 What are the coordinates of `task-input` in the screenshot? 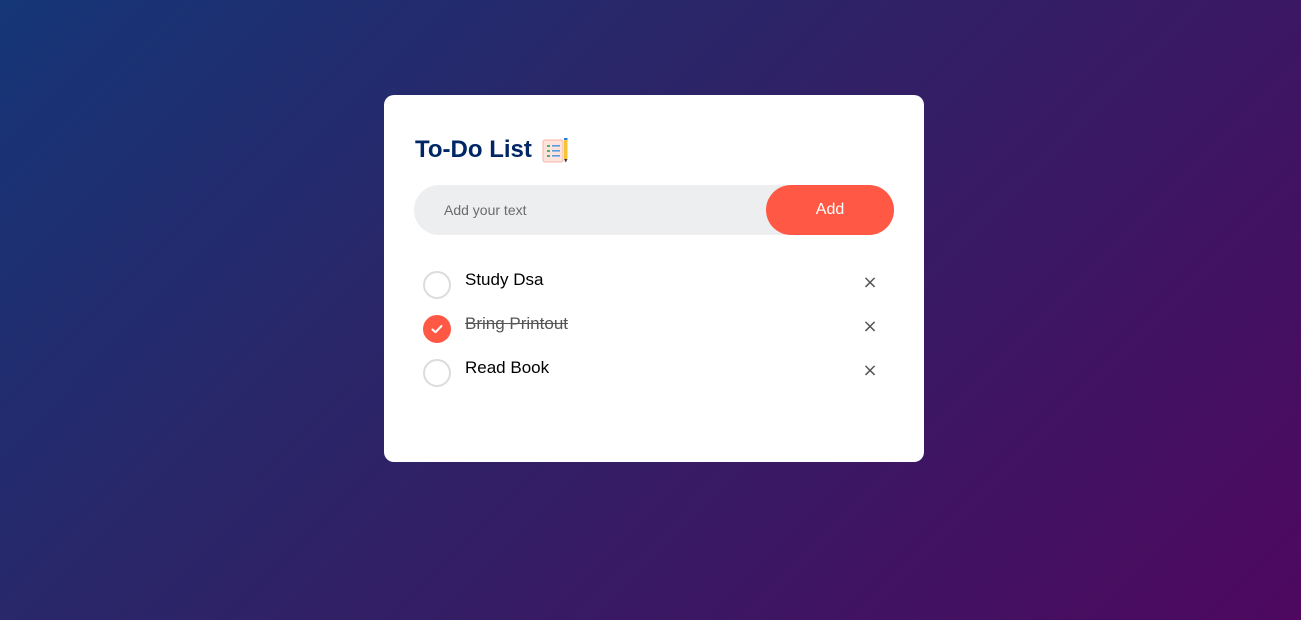 It's located at (590, 210).